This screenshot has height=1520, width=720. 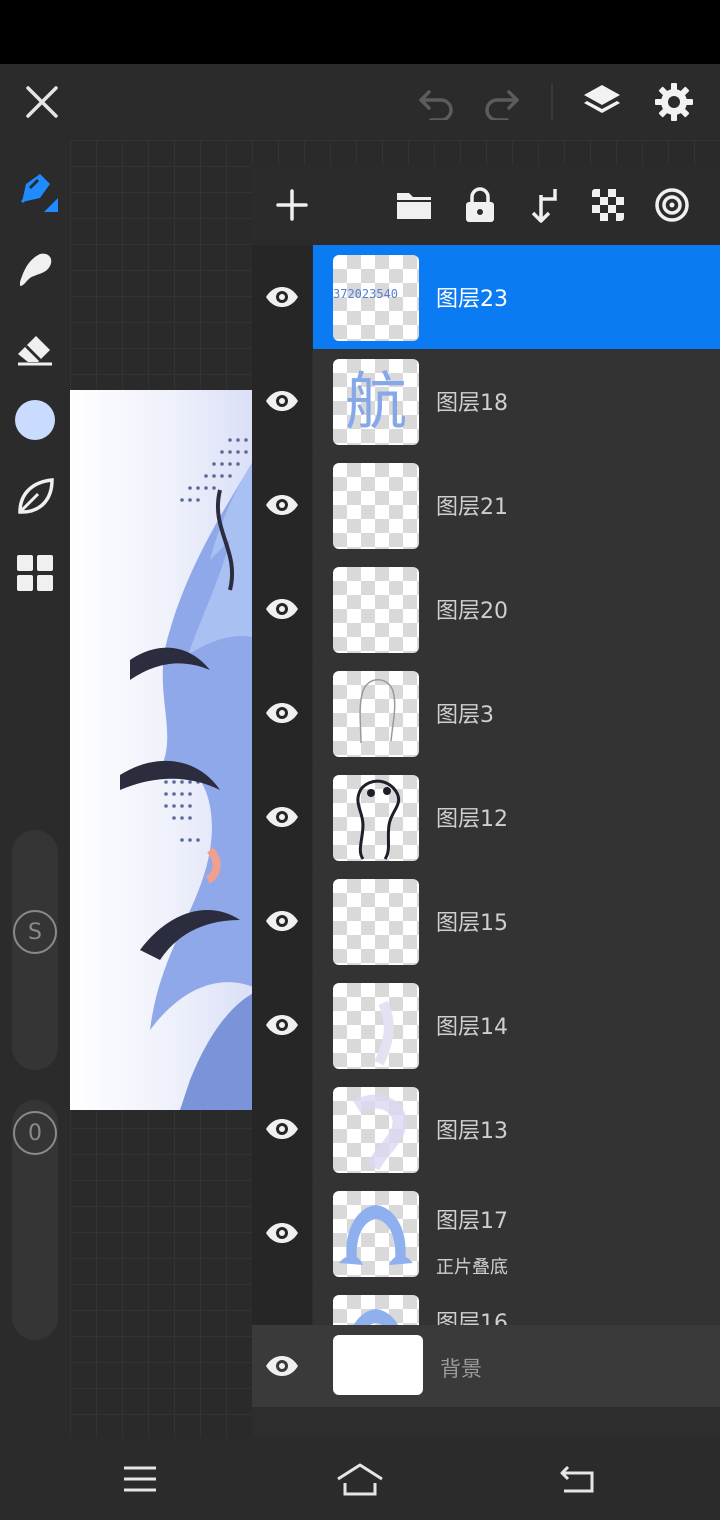 What do you see at coordinates (552, 102) in the screenshot?
I see `divider` at bounding box center [552, 102].